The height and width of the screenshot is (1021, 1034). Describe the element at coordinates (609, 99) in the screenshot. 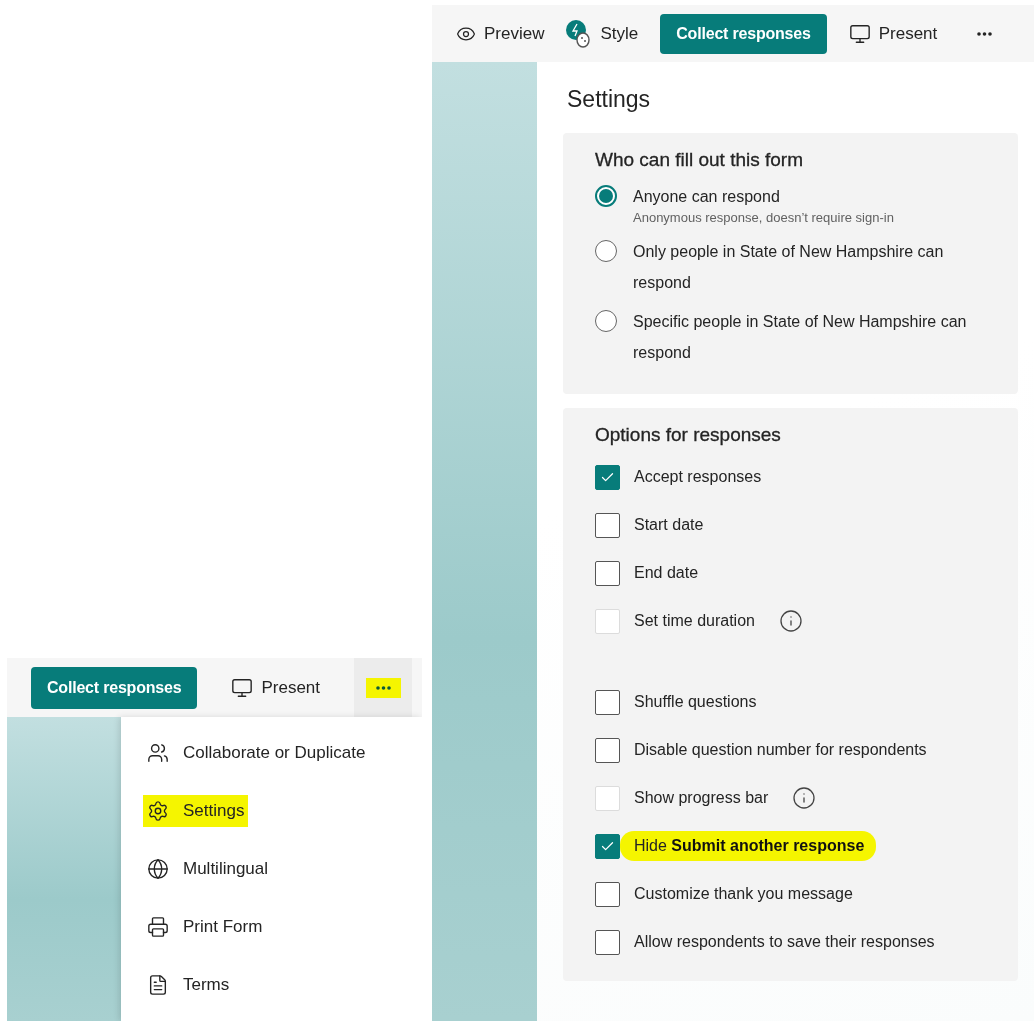

I see `settings-title: Settings` at that location.